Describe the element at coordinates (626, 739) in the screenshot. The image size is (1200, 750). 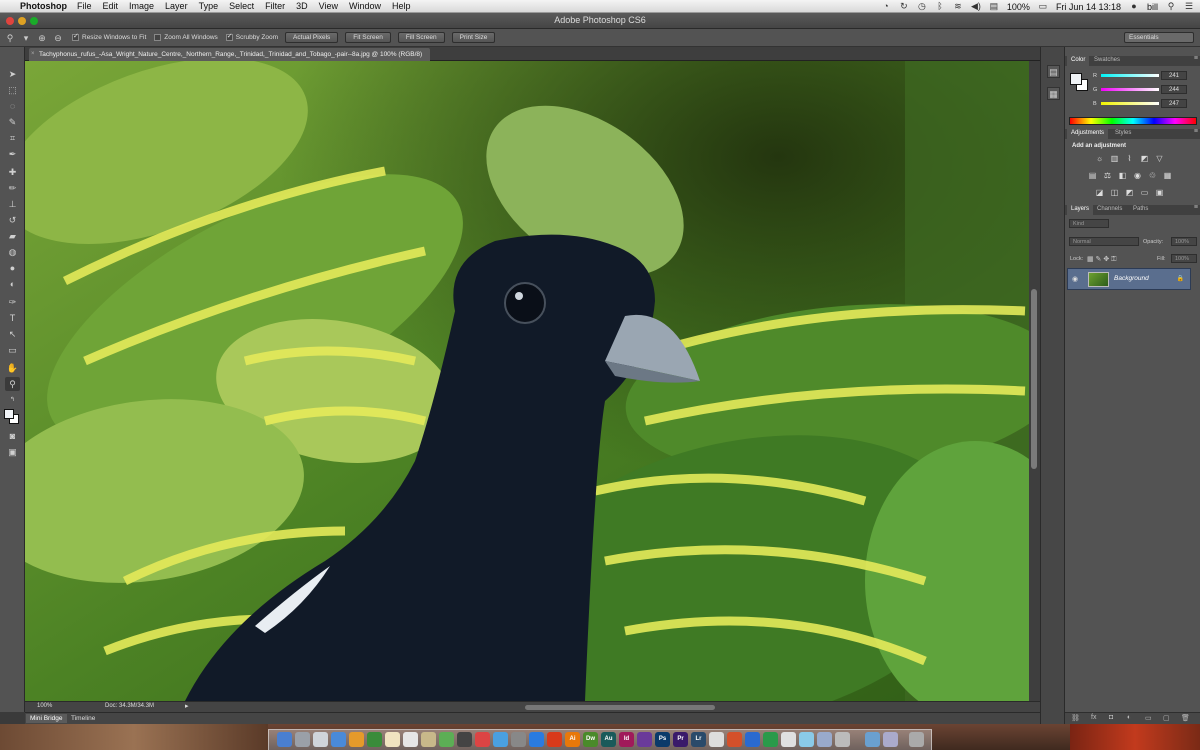
I see `dock-app-id: Id` at that location.